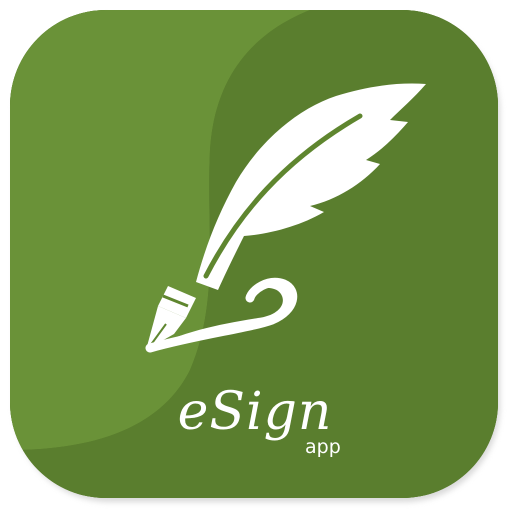 This screenshot has width=512, height=512. I want to click on brand-name: eSign, so click(255, 412).